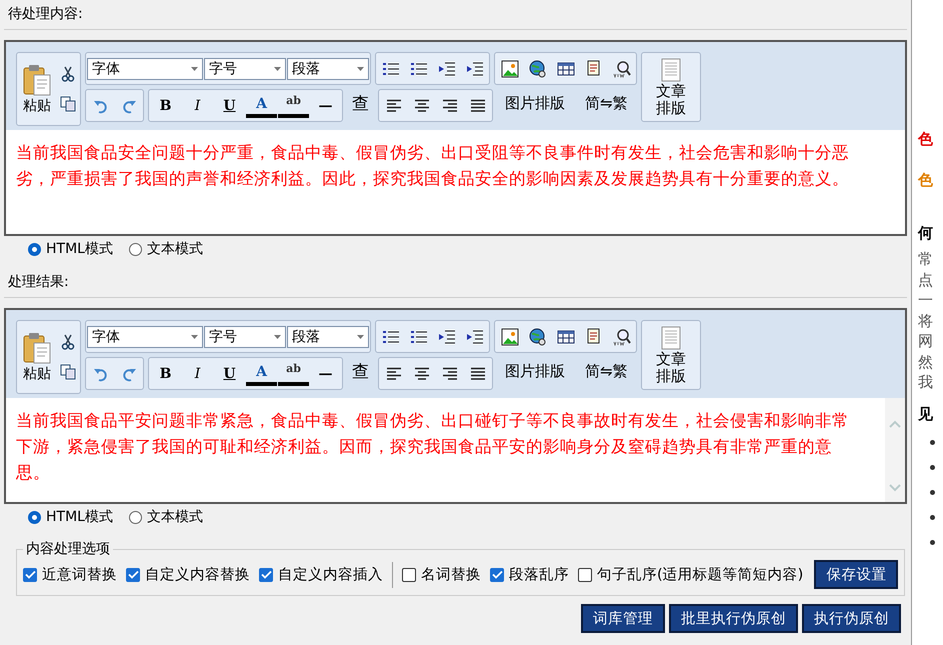 The image size is (943, 645). I want to click on action-button: 执行伪原创, so click(851, 618).